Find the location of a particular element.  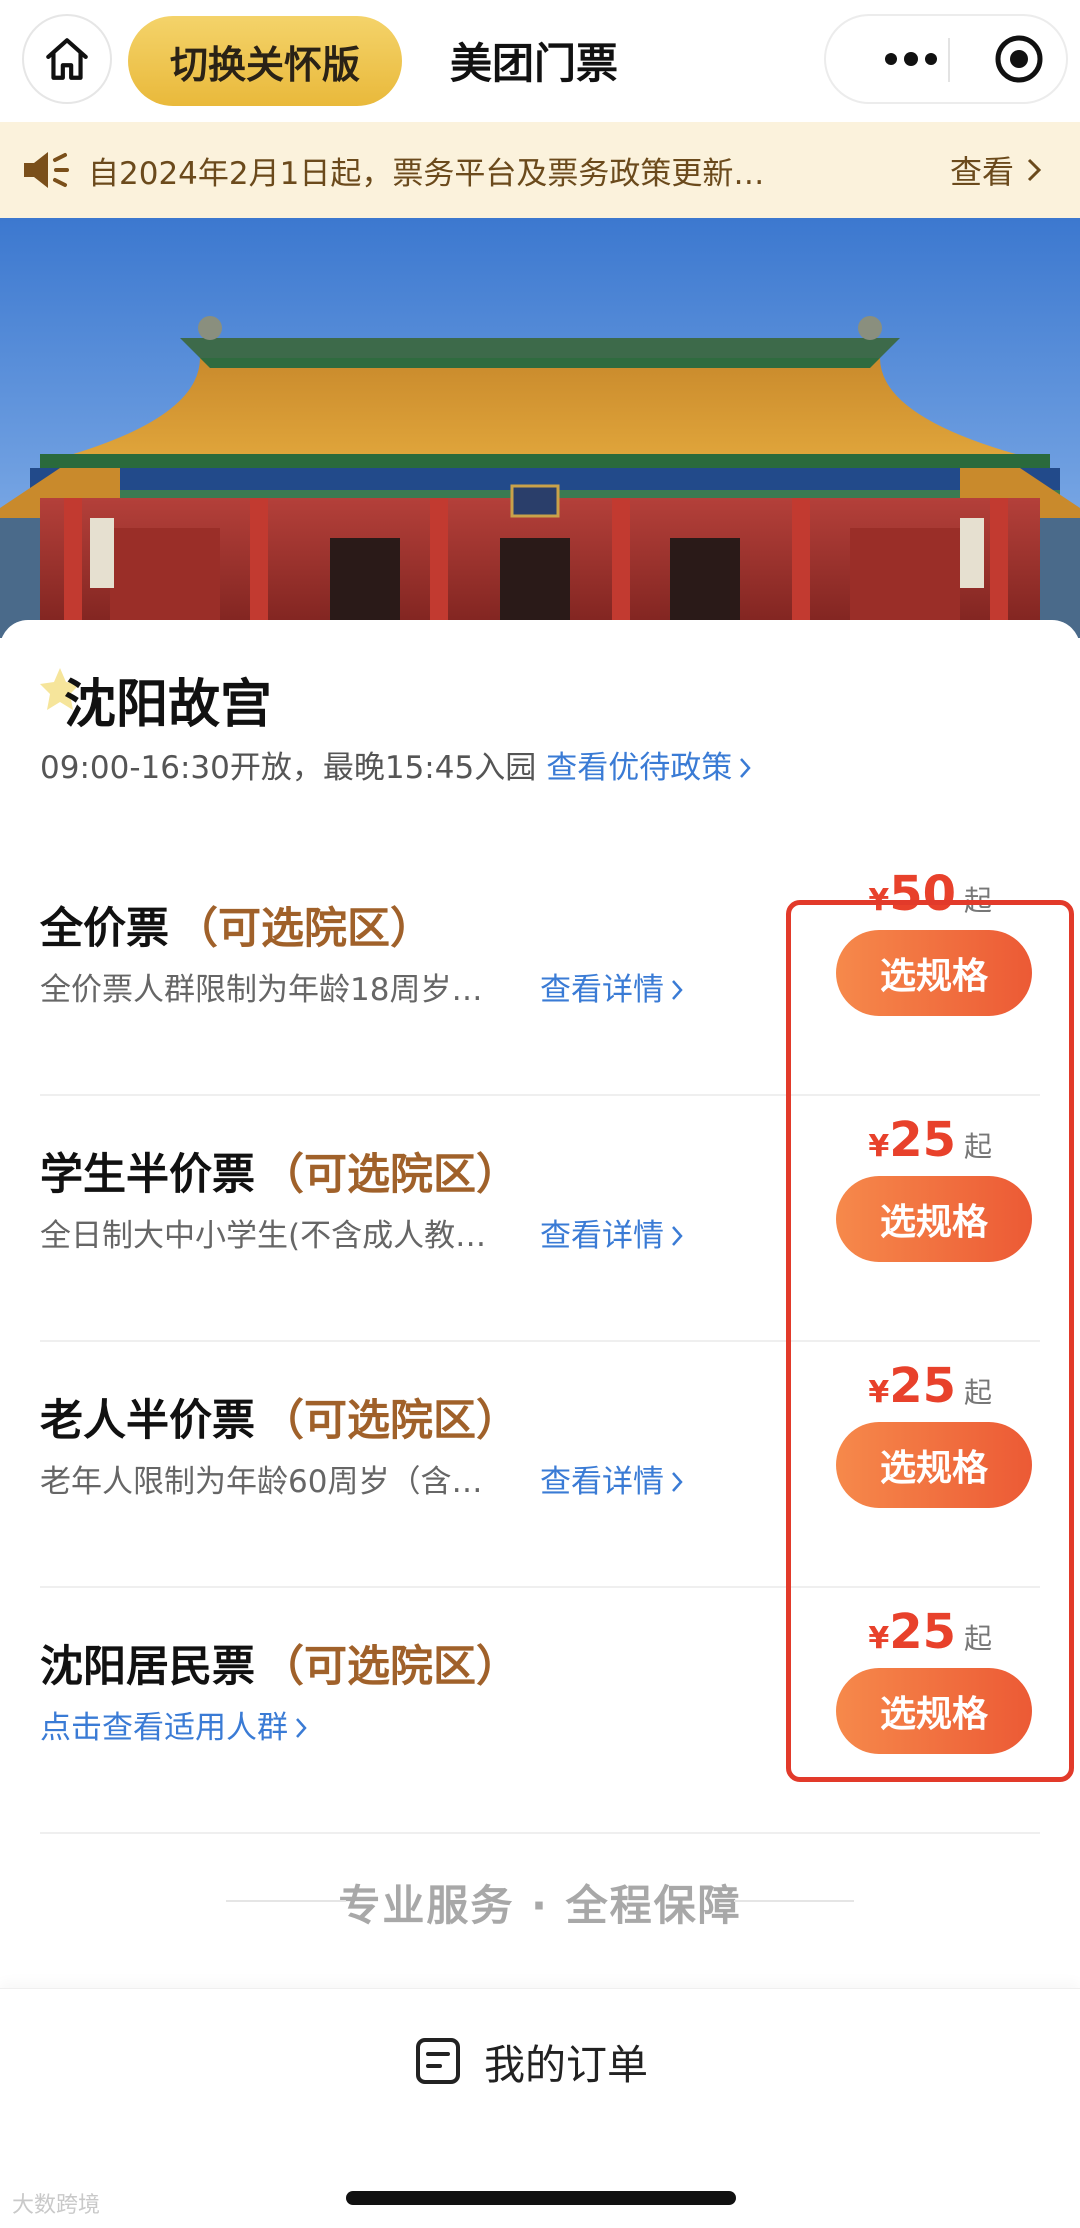

bottom-bar: 我的订单 大数跨境 is located at coordinates (540, 2108).